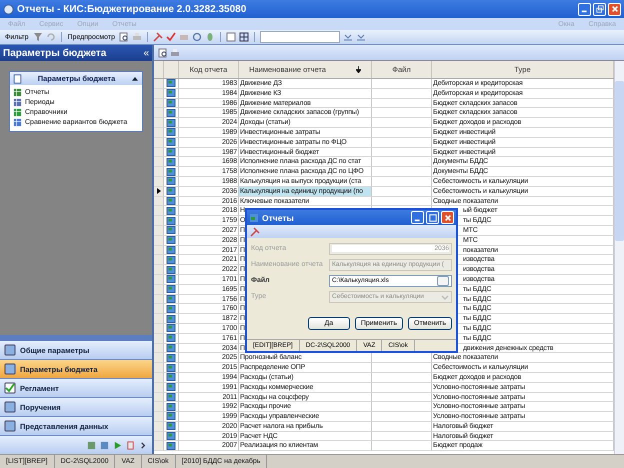 The width and height of the screenshot is (624, 468). Describe the element at coordinates (443, 281) in the screenshot. I see `browse-button` at that location.